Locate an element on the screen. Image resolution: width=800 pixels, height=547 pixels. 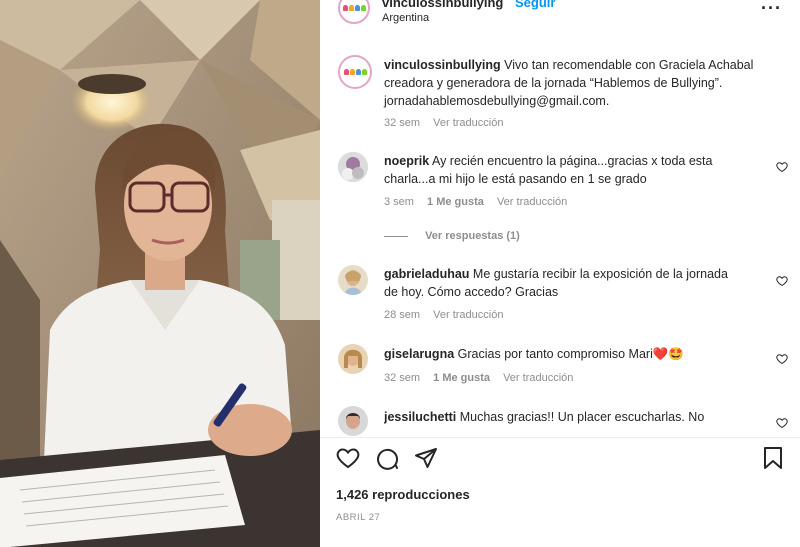
caption-meta: 32 sem Ver traducción is located at coordinates (443, 123).